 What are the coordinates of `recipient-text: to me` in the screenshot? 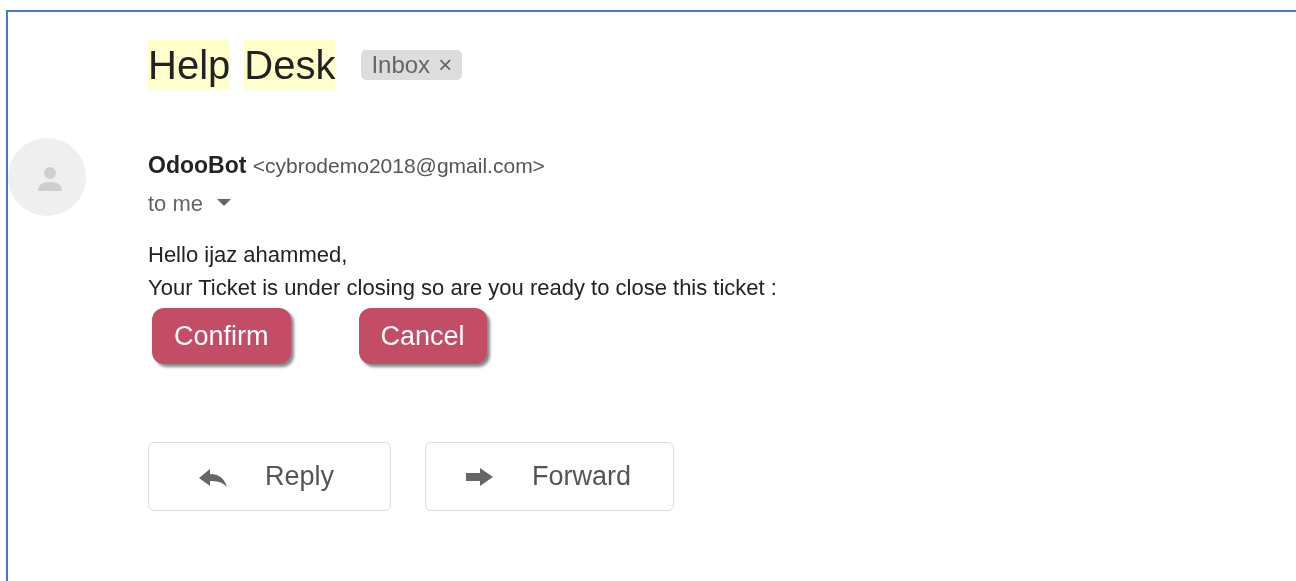 It's located at (176, 203).